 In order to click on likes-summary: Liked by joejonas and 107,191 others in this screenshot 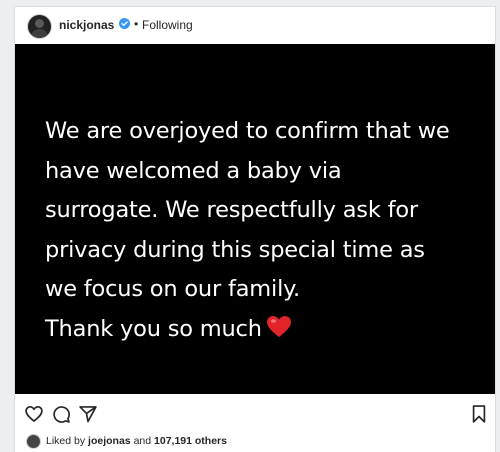, I will do `click(136, 441)`.